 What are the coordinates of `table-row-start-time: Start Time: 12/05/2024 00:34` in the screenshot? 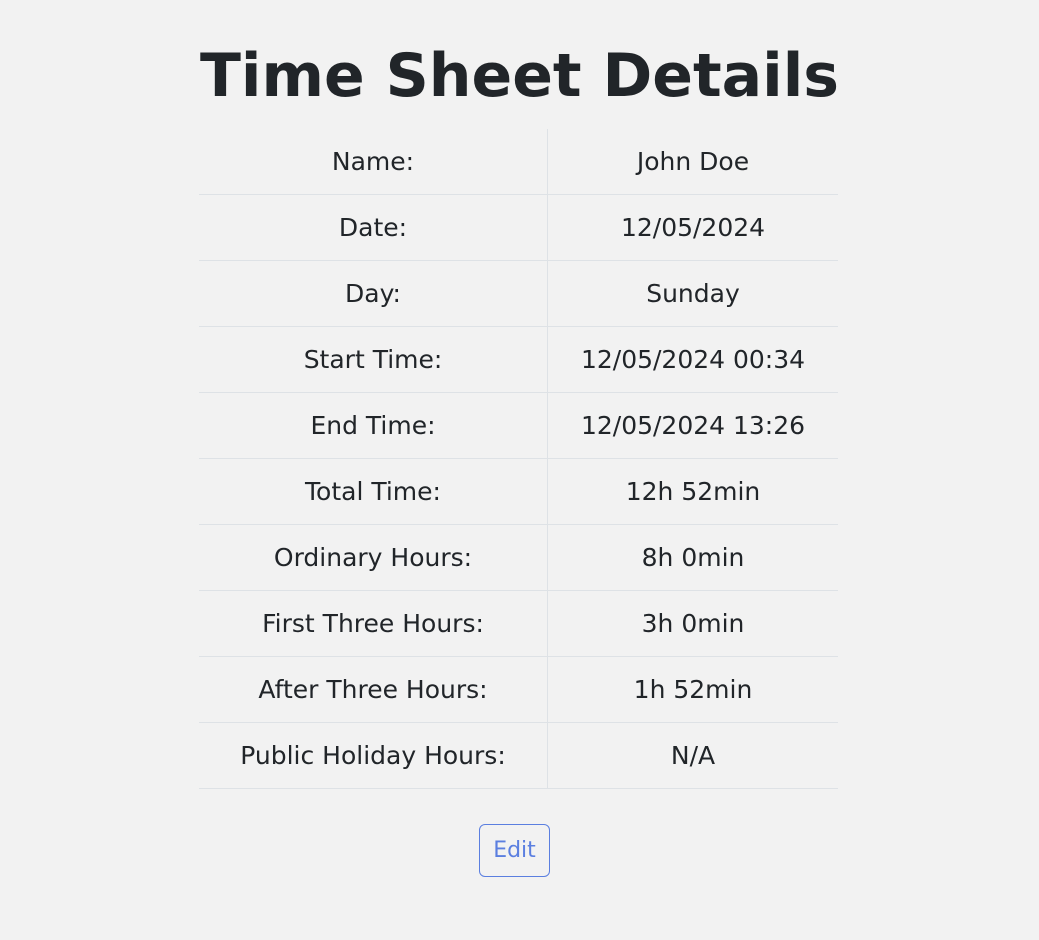 It's located at (518, 359).